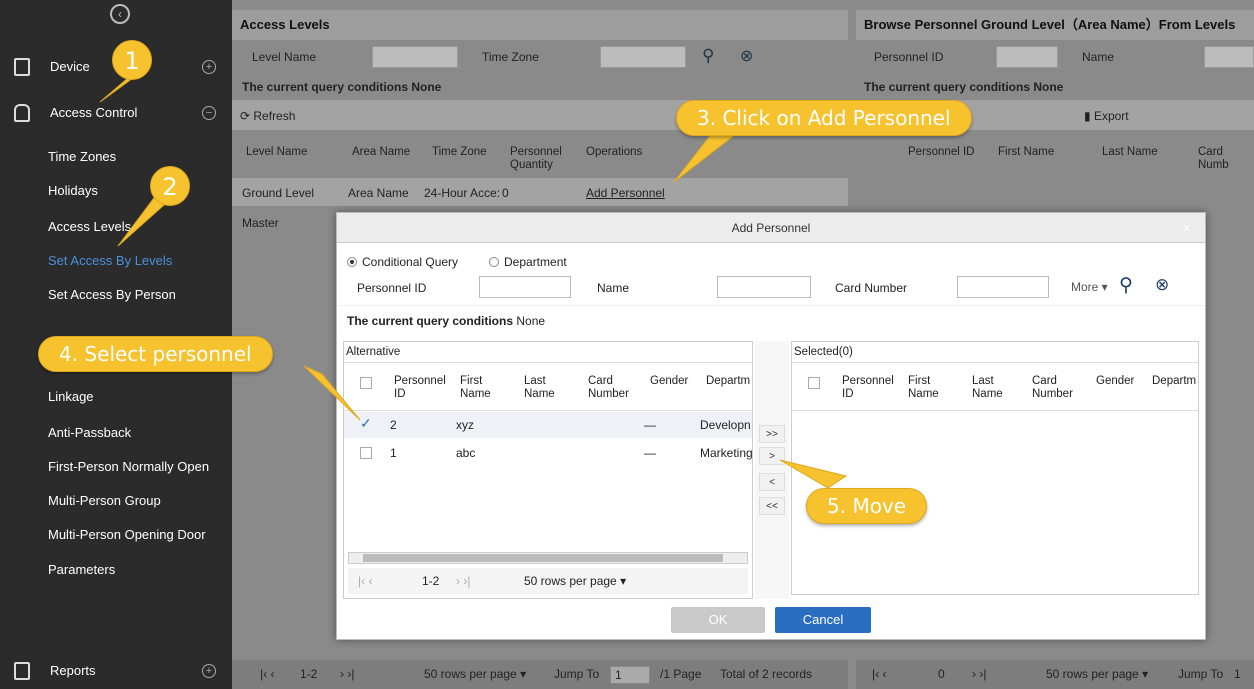 The width and height of the screenshot is (1254, 689). What do you see at coordinates (510, 57) in the screenshot?
I see `time-zone-label: Time Zone` at bounding box center [510, 57].